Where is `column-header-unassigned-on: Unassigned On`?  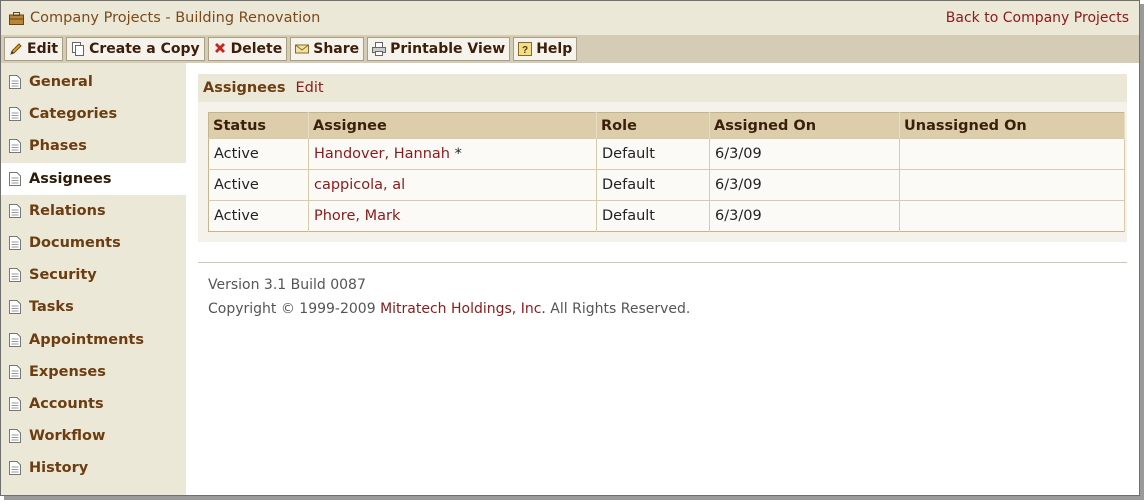 column-header-unassigned-on: Unassigned On is located at coordinates (1012, 125).